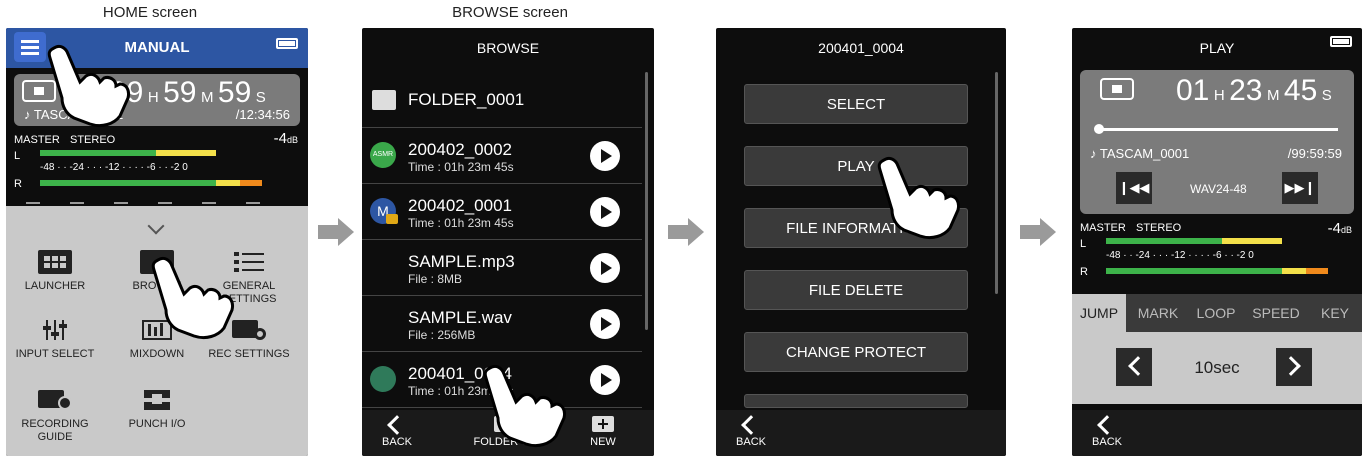  What do you see at coordinates (55, 430) in the screenshot?
I see `app-label: RECORDING GUIDE` at bounding box center [55, 430].